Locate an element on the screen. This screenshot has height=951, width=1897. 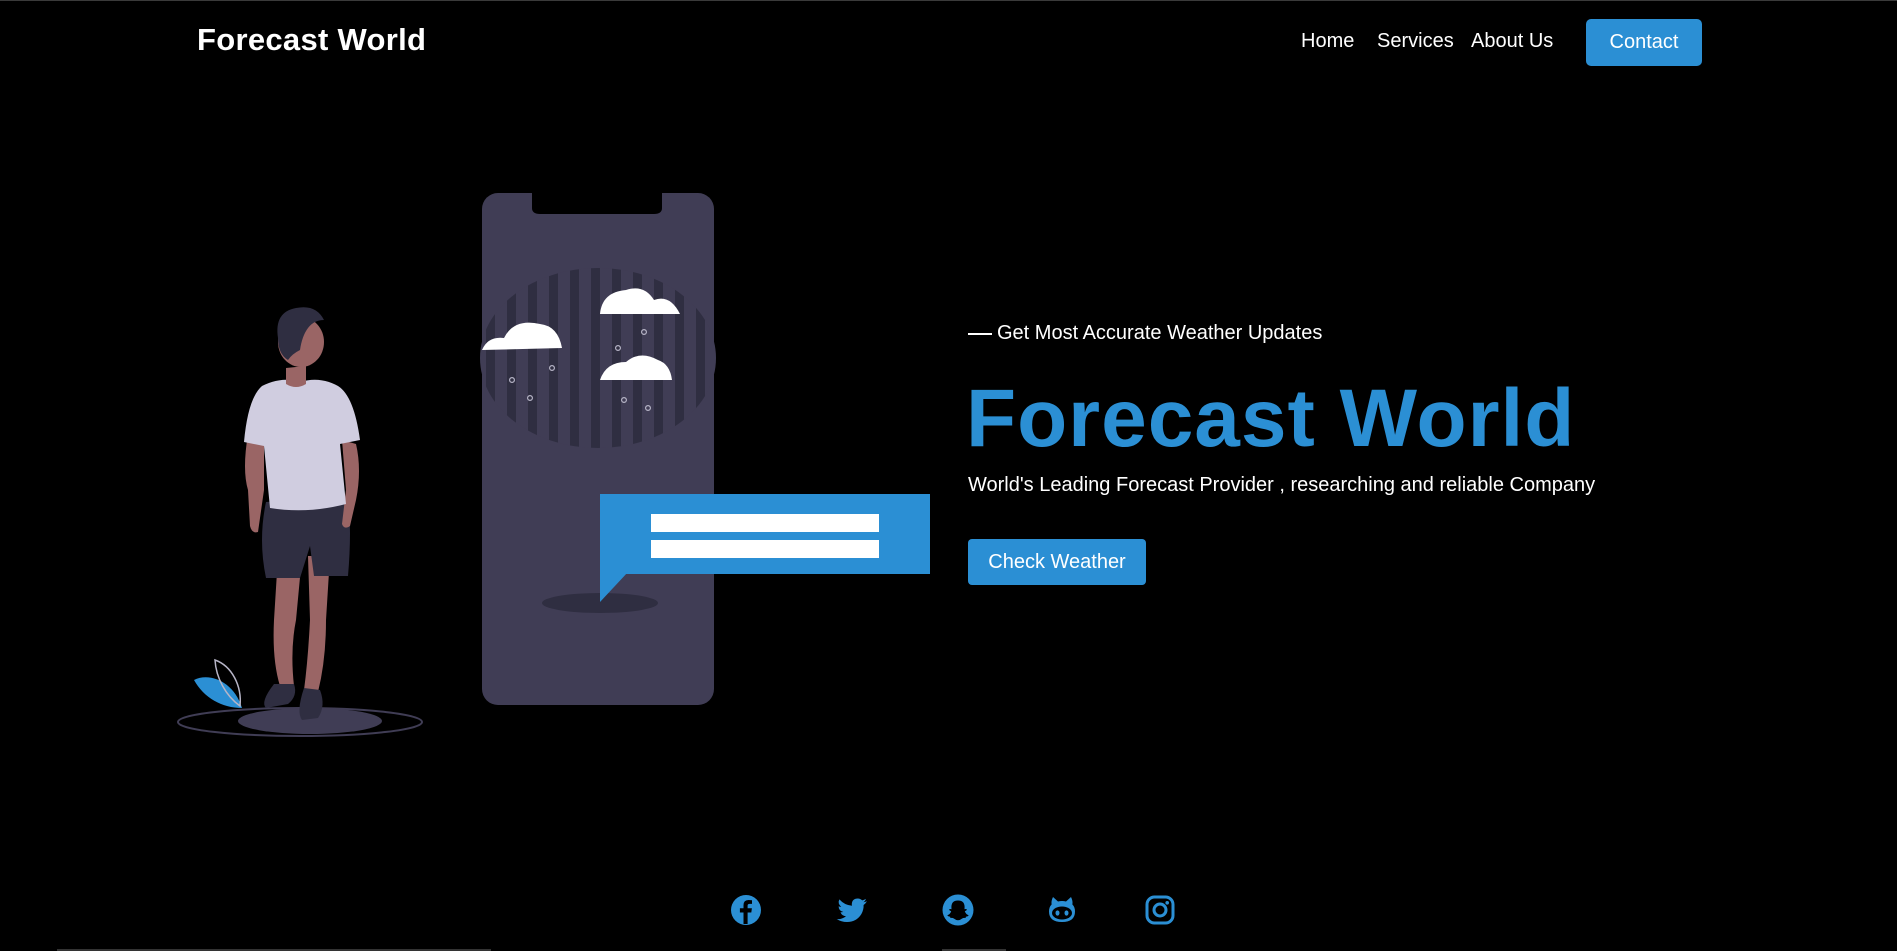
nav-services: Services is located at coordinates (1415, 41).